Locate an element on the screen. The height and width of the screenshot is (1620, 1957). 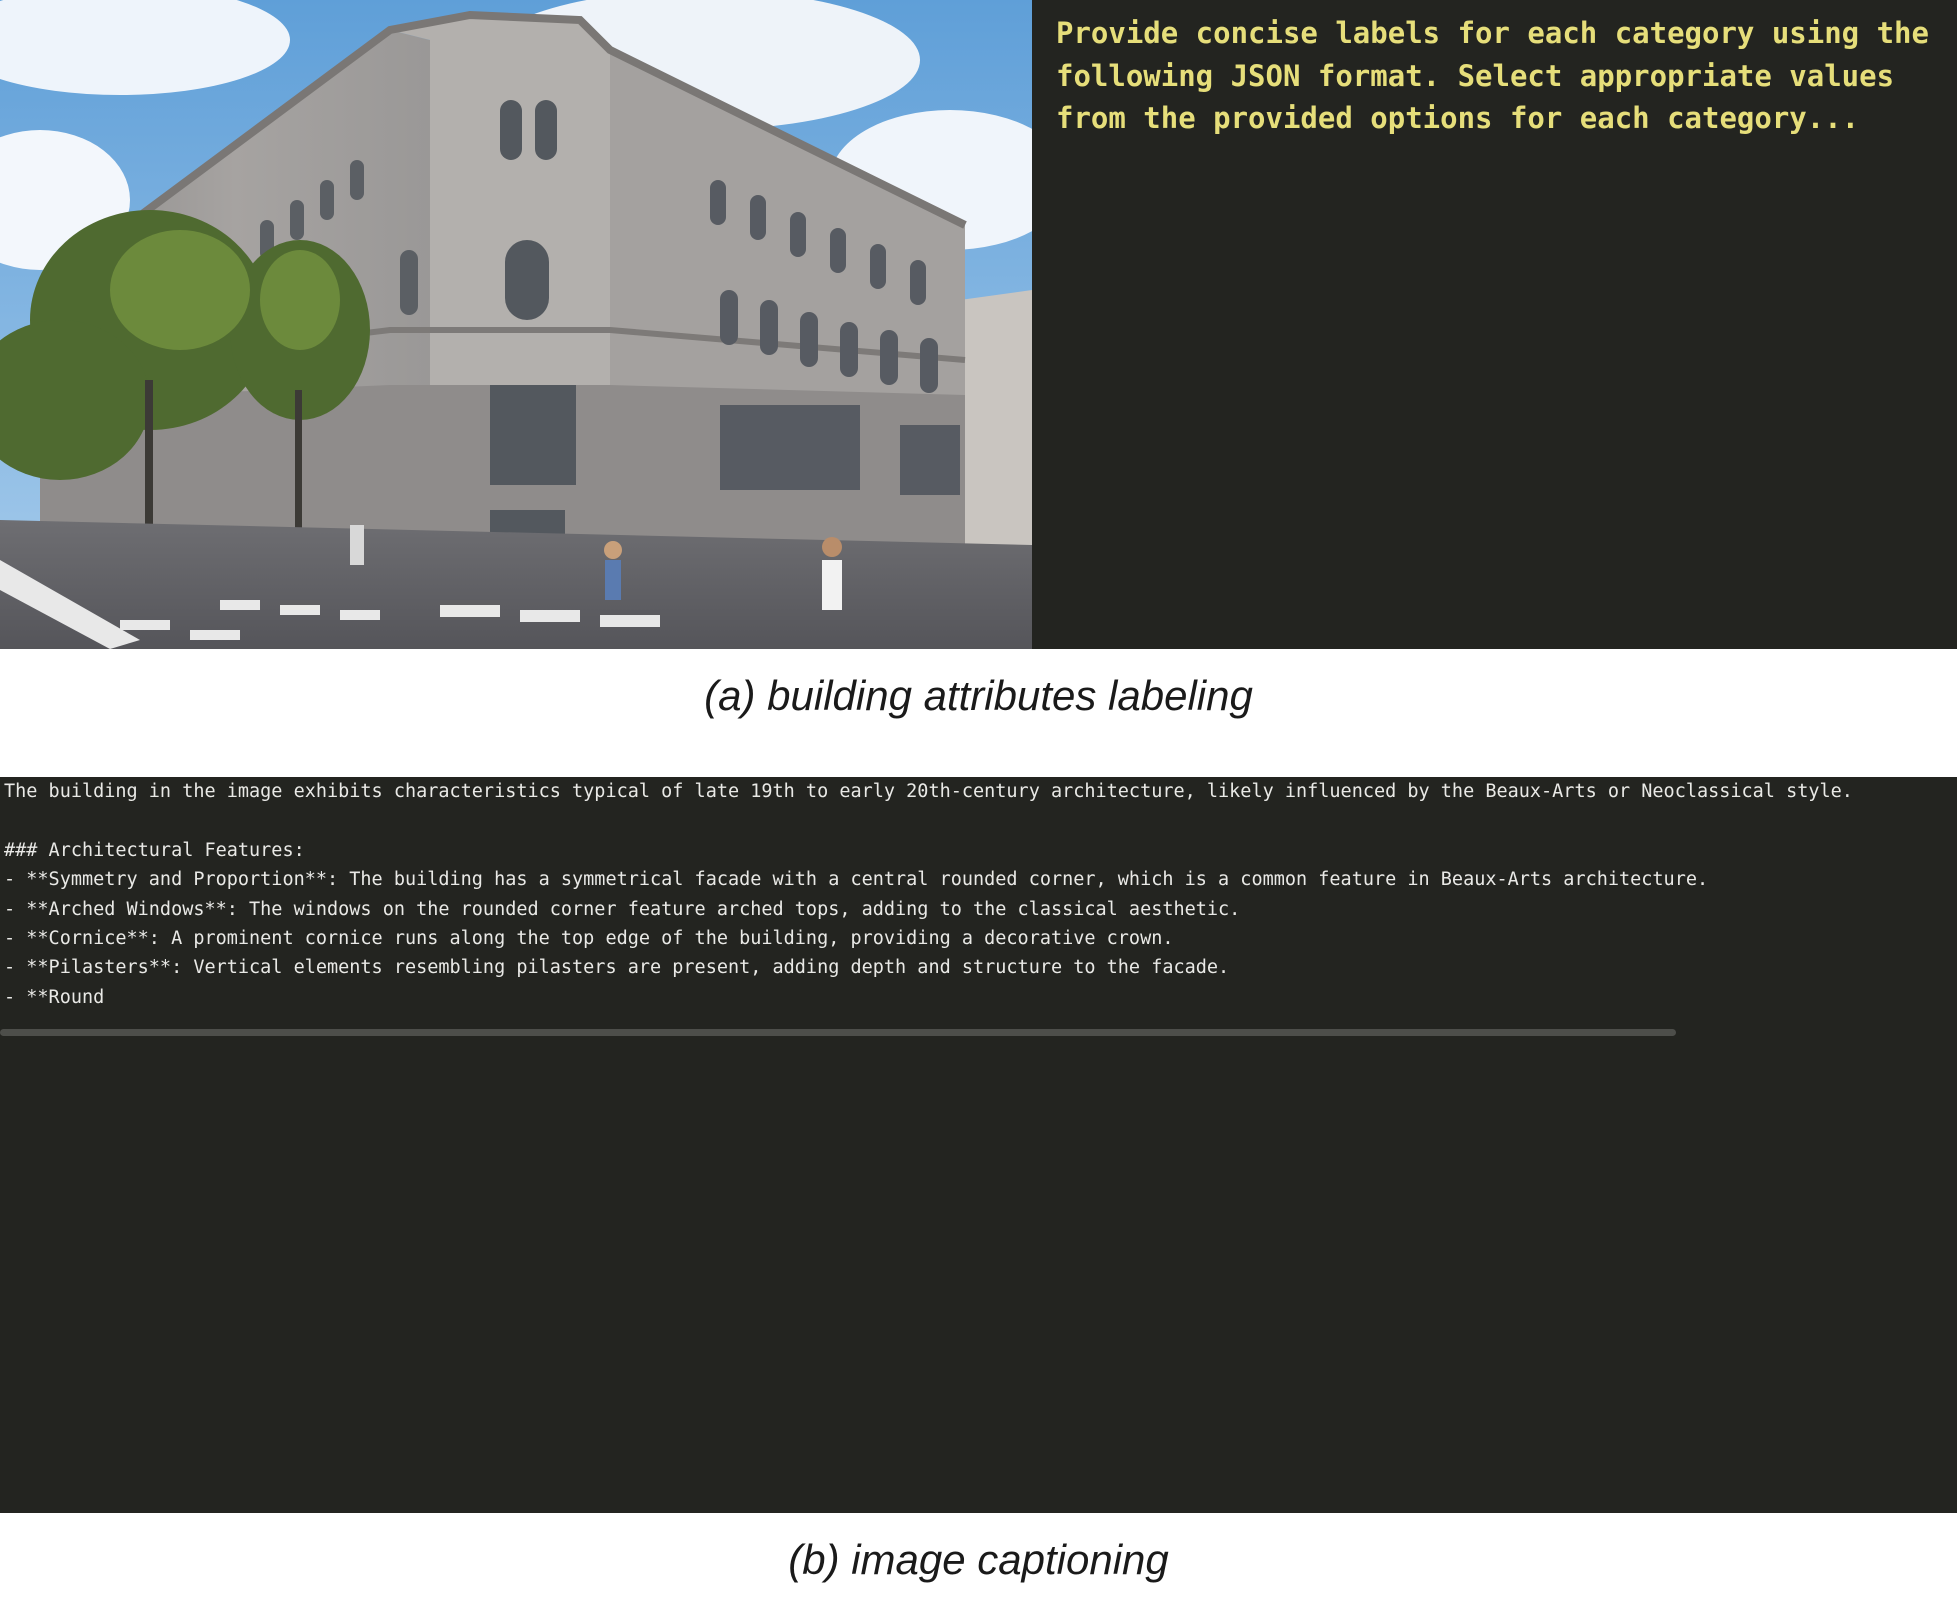
caption-b: (b) image captioning is located at coordinates (978, 1559).